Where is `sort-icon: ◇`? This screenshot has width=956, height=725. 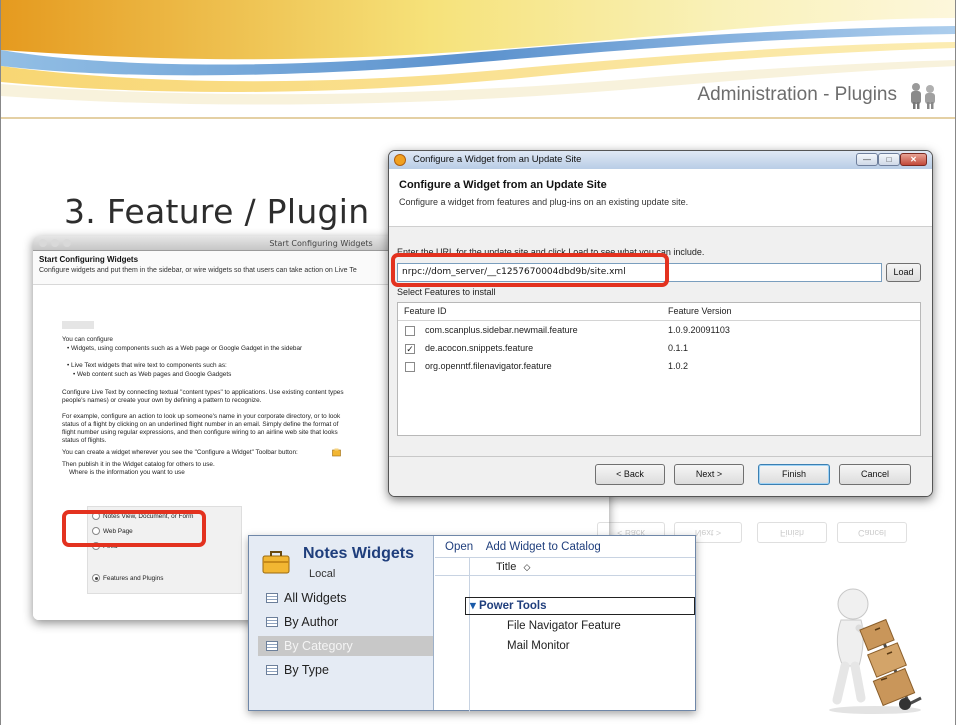 sort-icon: ◇ is located at coordinates (526, 567).